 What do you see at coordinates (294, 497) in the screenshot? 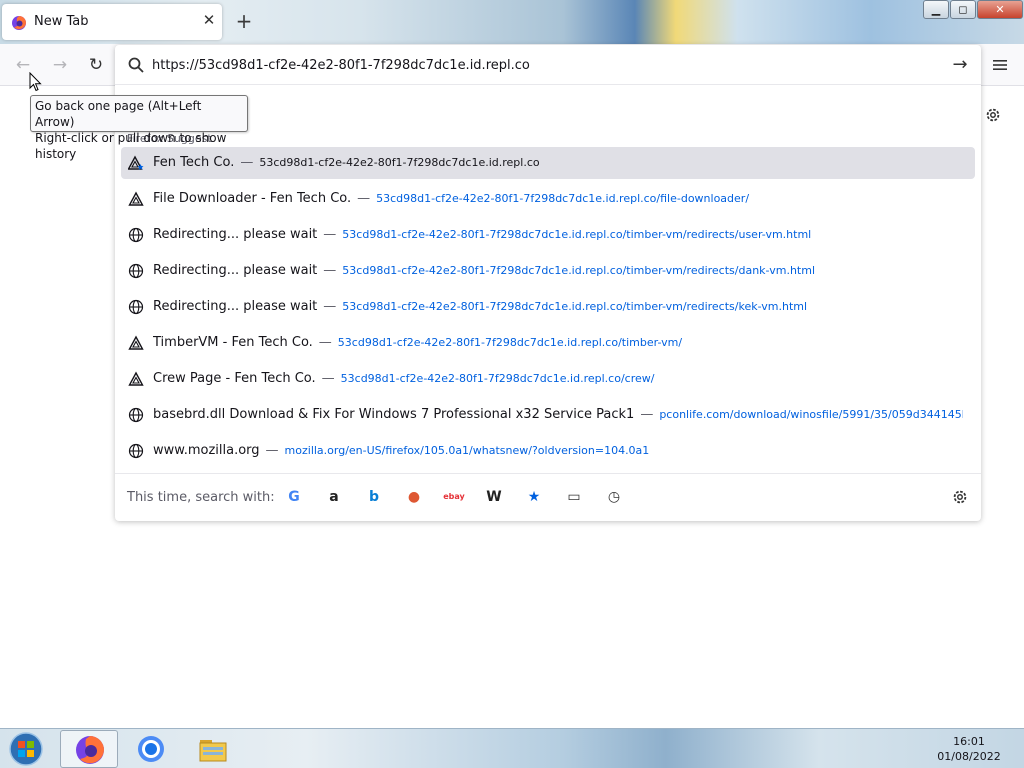
I see `google-icon: G` at bounding box center [294, 497].